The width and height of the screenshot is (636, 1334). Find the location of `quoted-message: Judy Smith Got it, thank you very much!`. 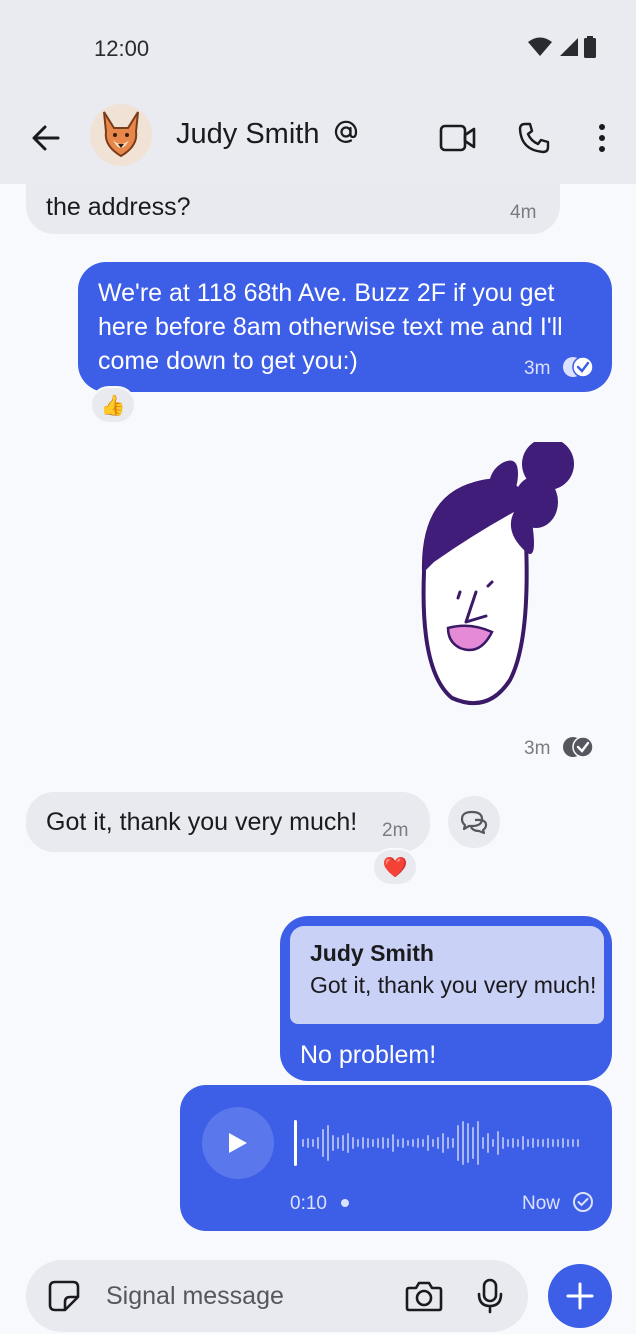

quoted-message: Judy Smith Got it, thank you very much! is located at coordinates (447, 975).